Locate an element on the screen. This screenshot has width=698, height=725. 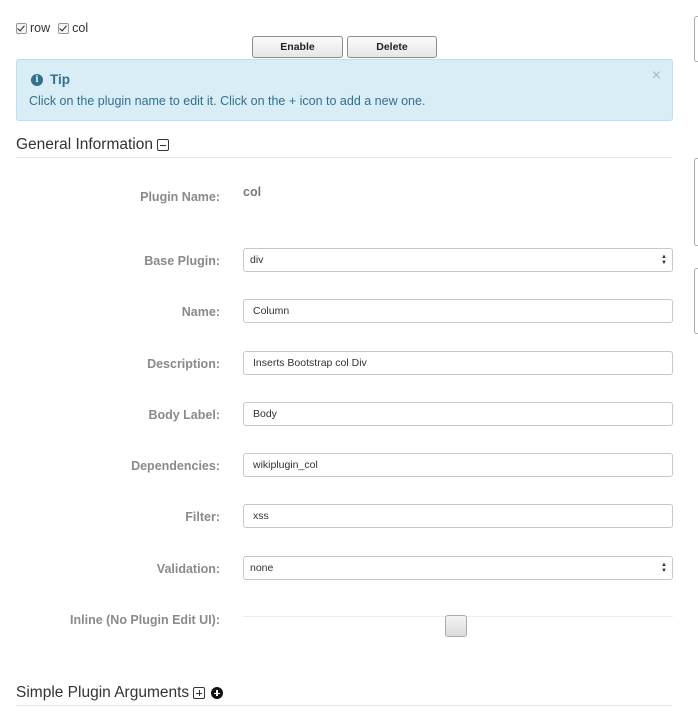
checkbox-label: row is located at coordinates (40, 28).